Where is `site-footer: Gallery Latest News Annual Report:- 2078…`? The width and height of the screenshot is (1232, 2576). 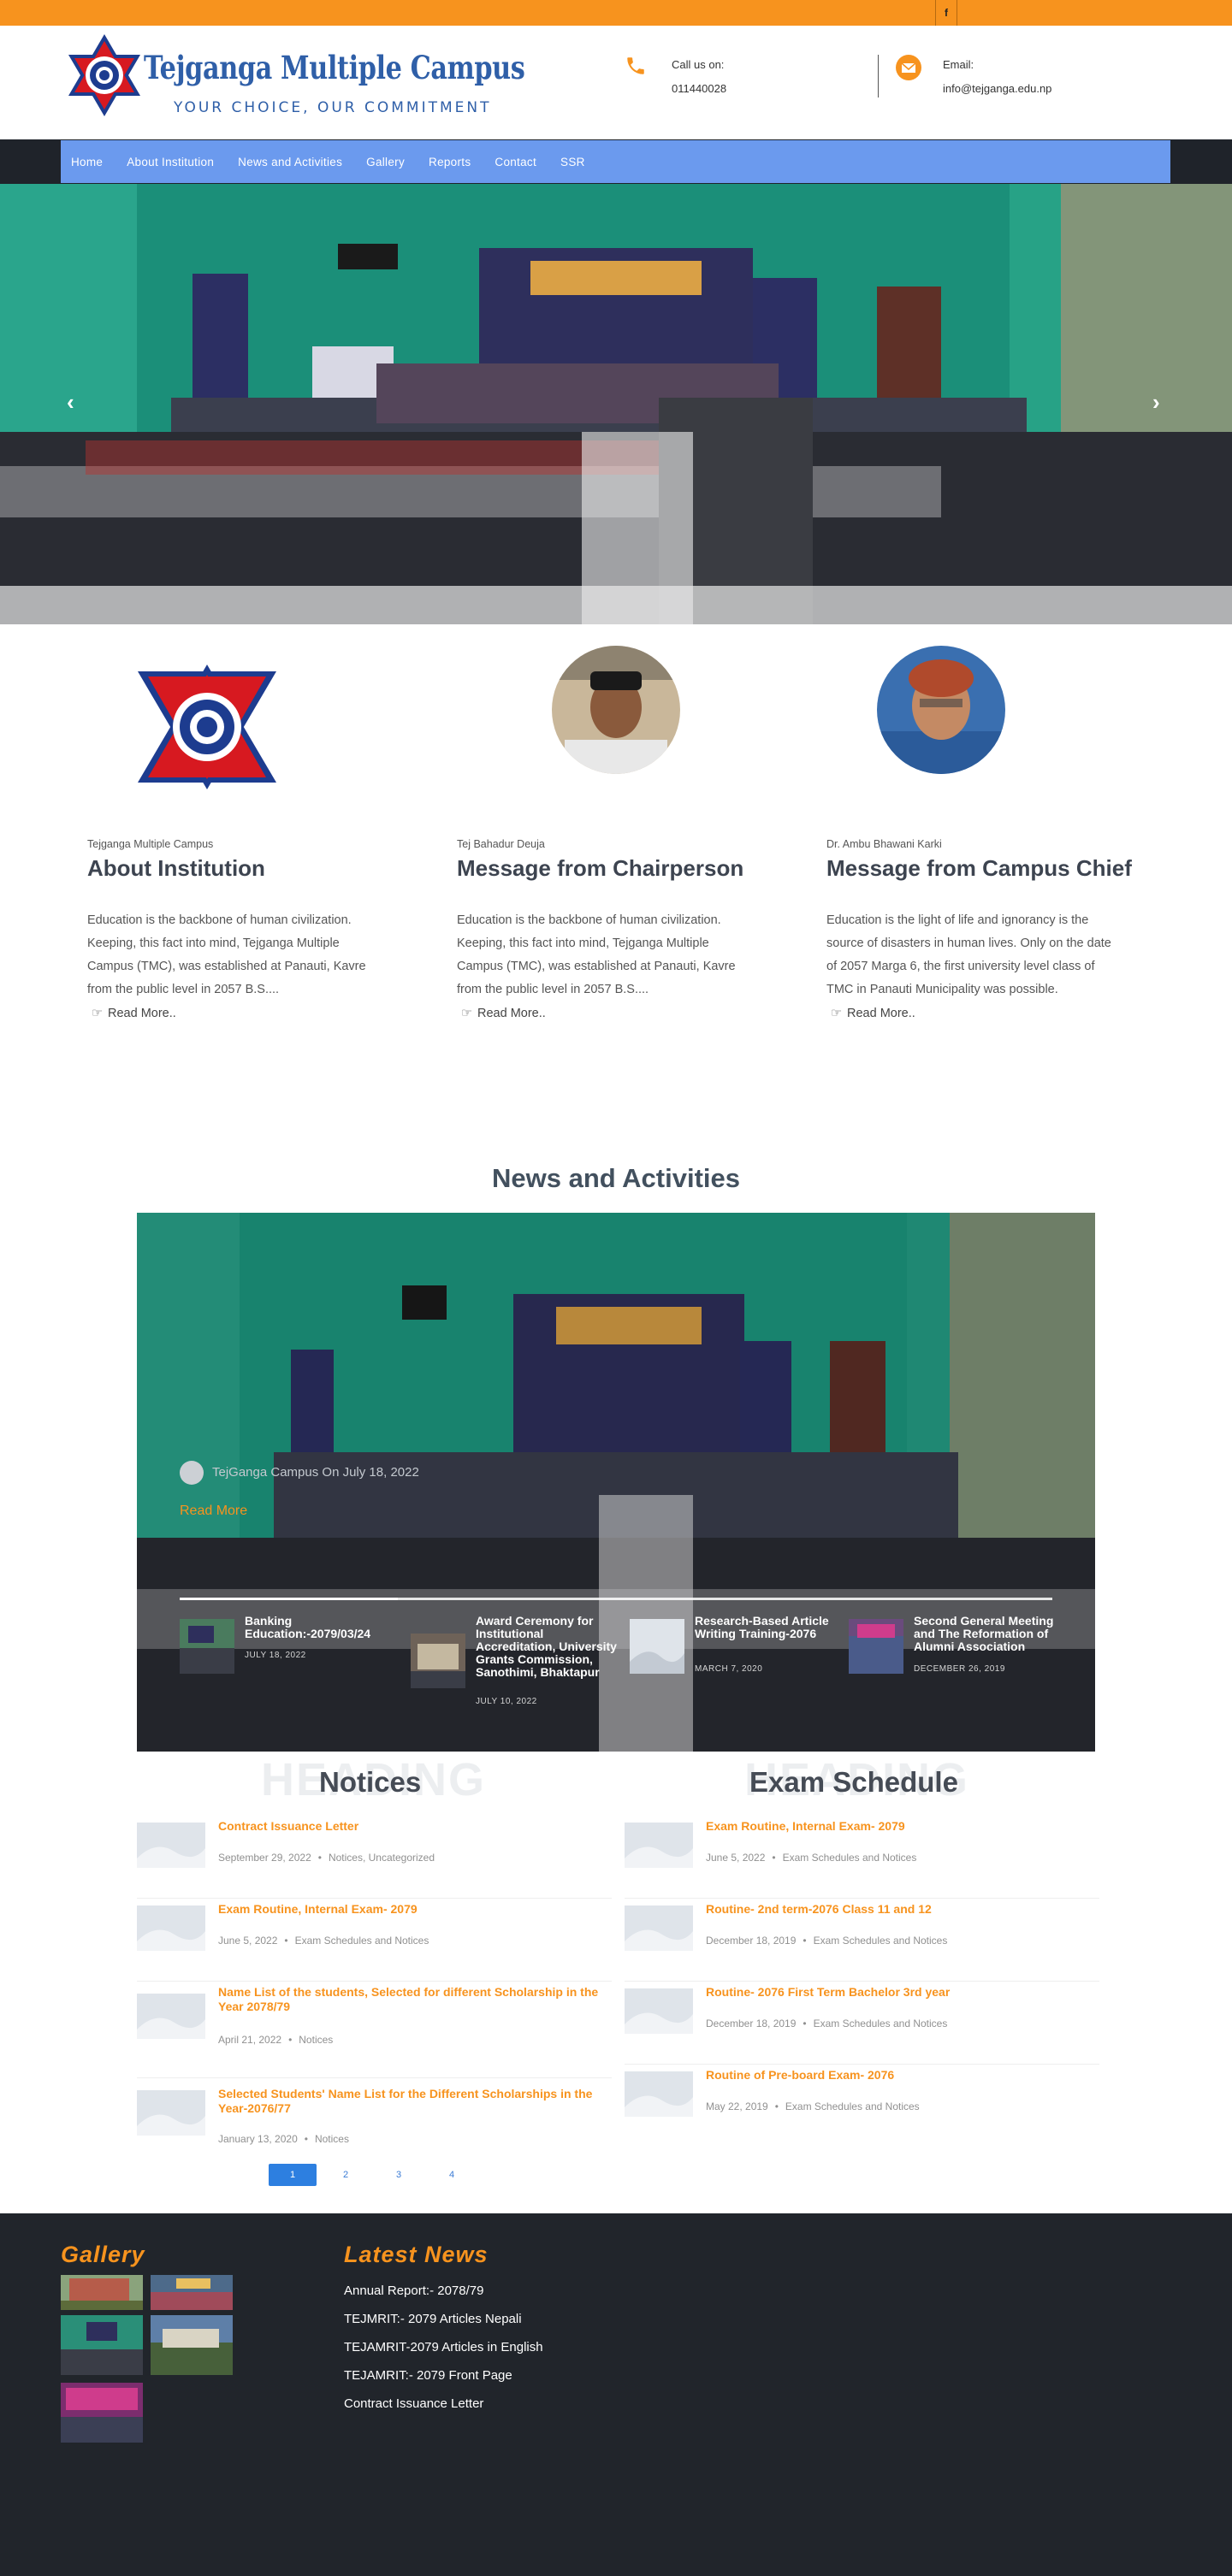 site-footer: Gallery Latest News Annual Report:- 2078… is located at coordinates (616, 2394).